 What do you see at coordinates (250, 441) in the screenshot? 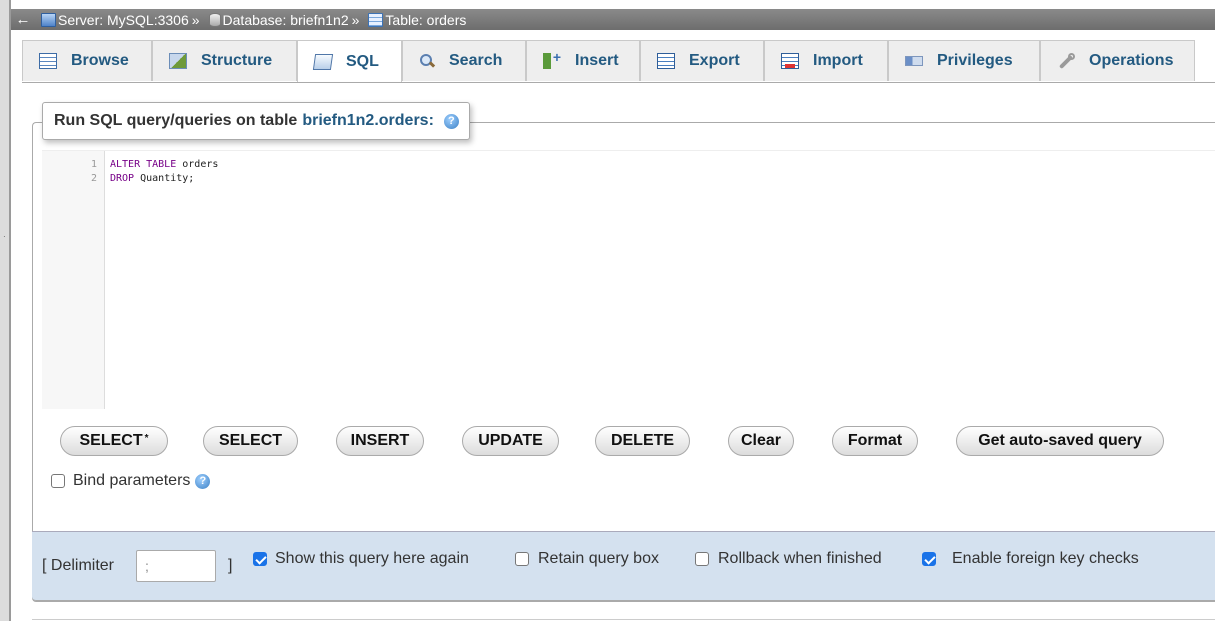
I see `select-button: SELECT` at bounding box center [250, 441].